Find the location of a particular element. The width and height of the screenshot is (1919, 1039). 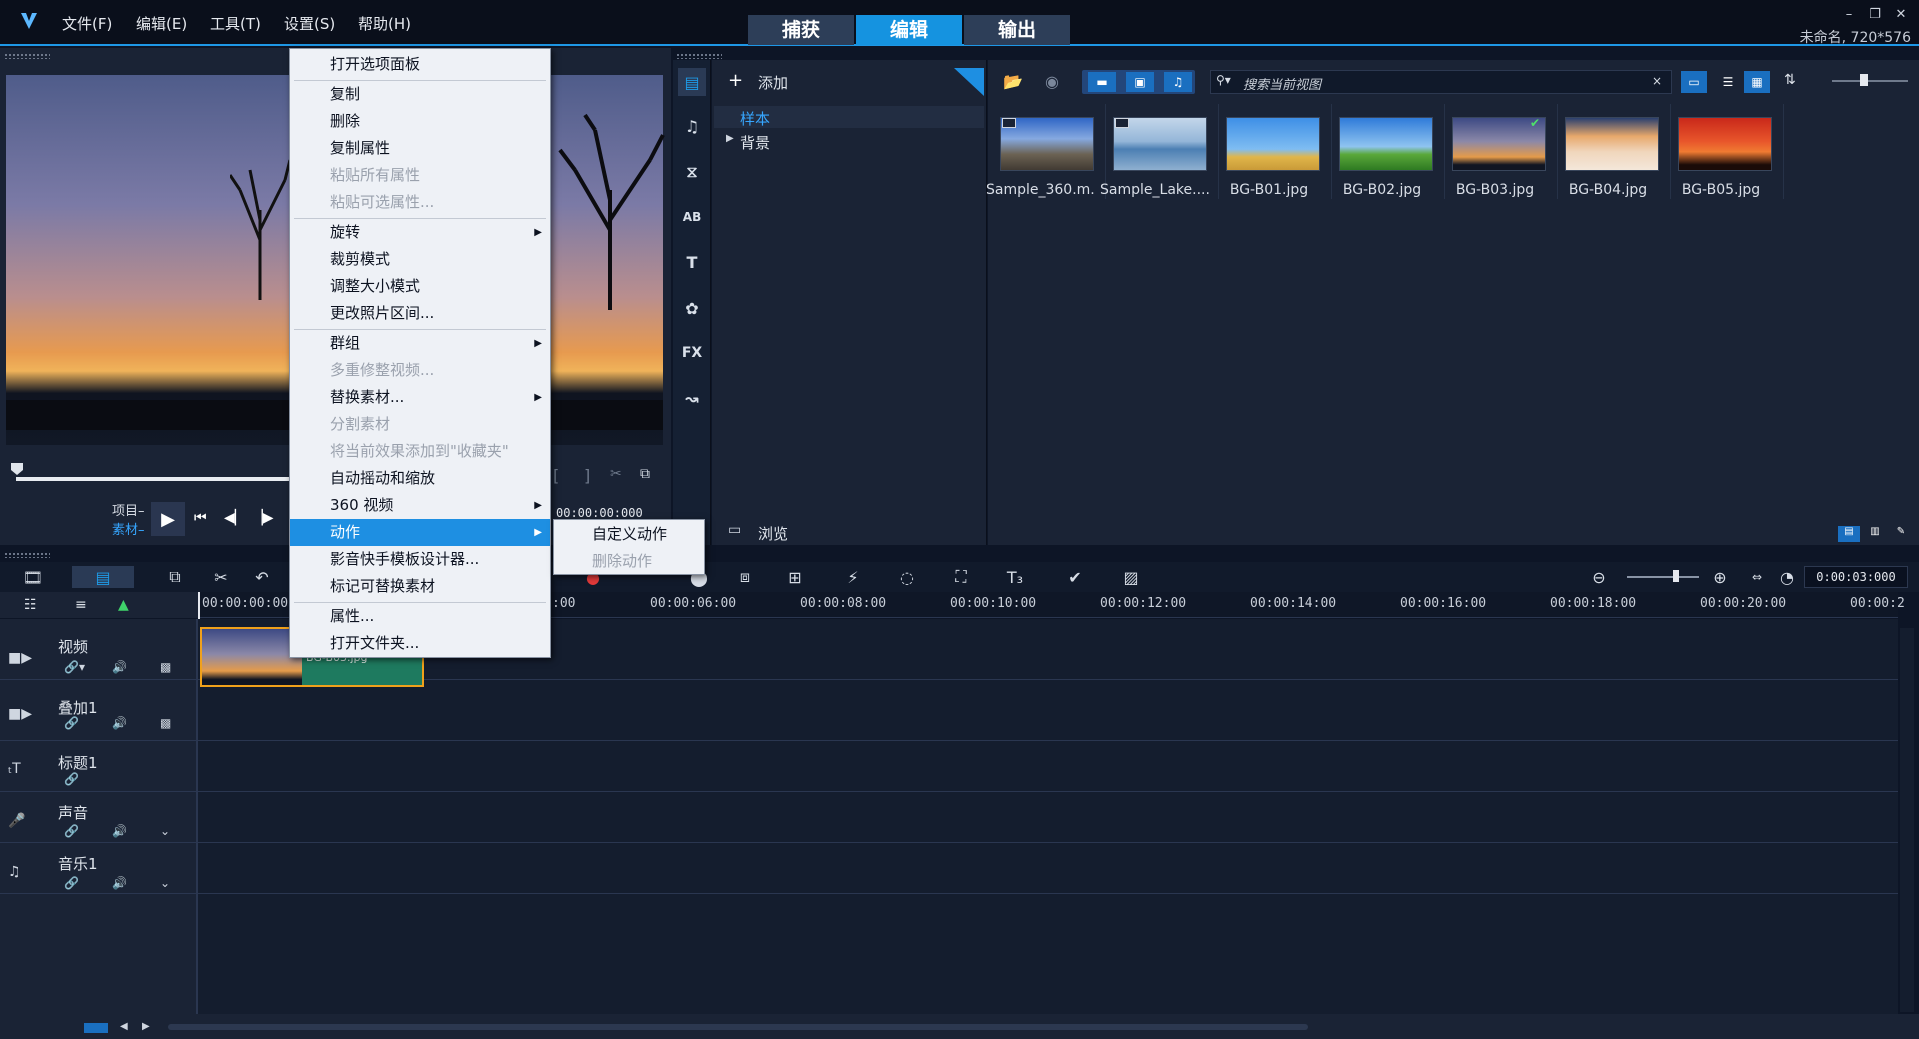

ctx-open-options: 打开选项面板 is located at coordinates (420, 64).